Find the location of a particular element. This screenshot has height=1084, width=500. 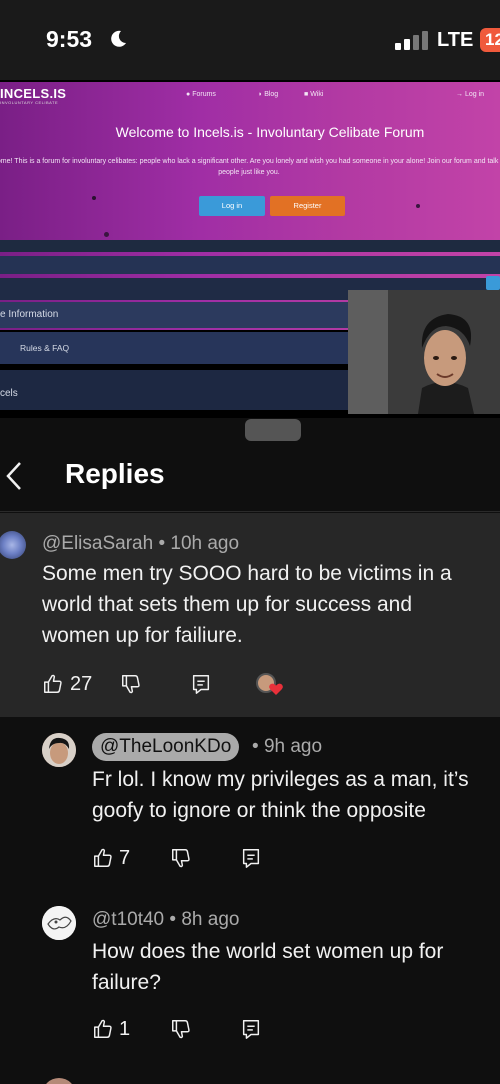

comment-handle: @ElisaSarah is located at coordinates (97, 543).